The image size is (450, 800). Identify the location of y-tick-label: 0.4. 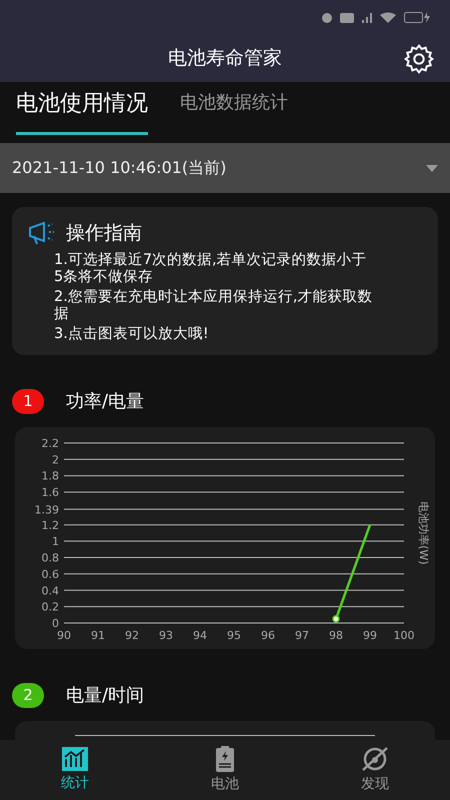
(50, 590).